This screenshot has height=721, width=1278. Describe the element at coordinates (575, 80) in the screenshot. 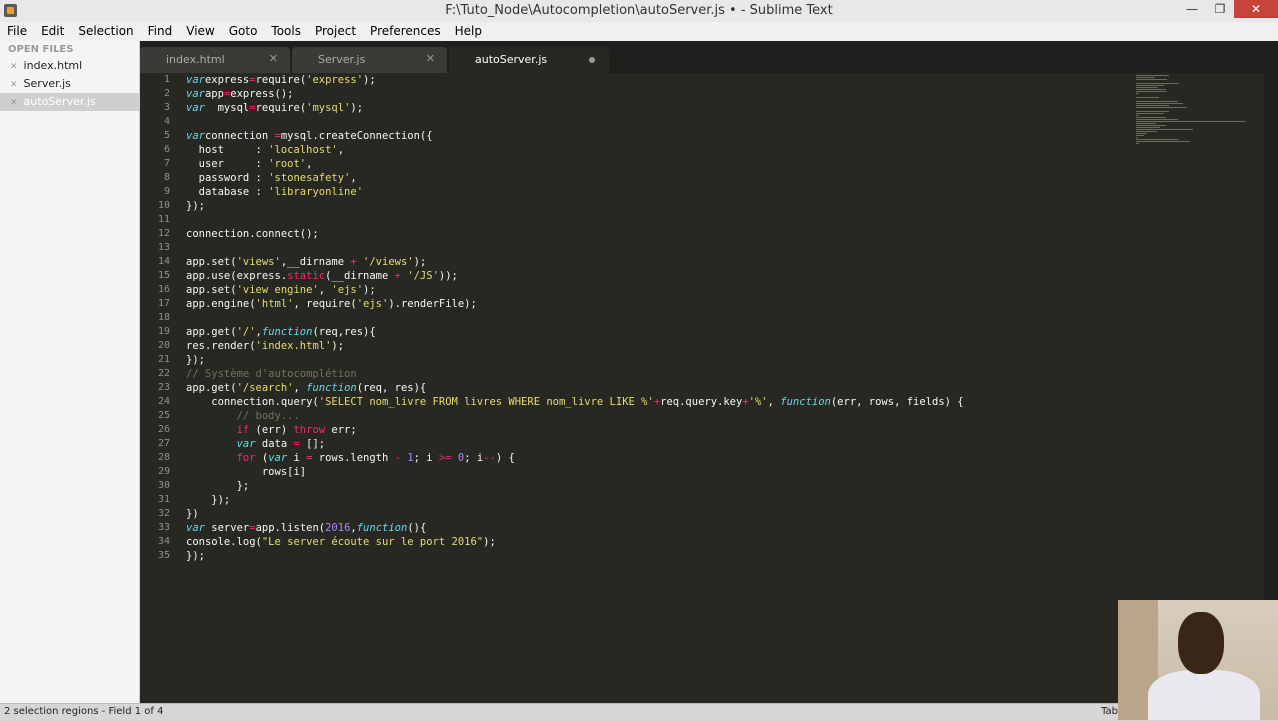

I see `code-line: varexpress=require('express');` at that location.